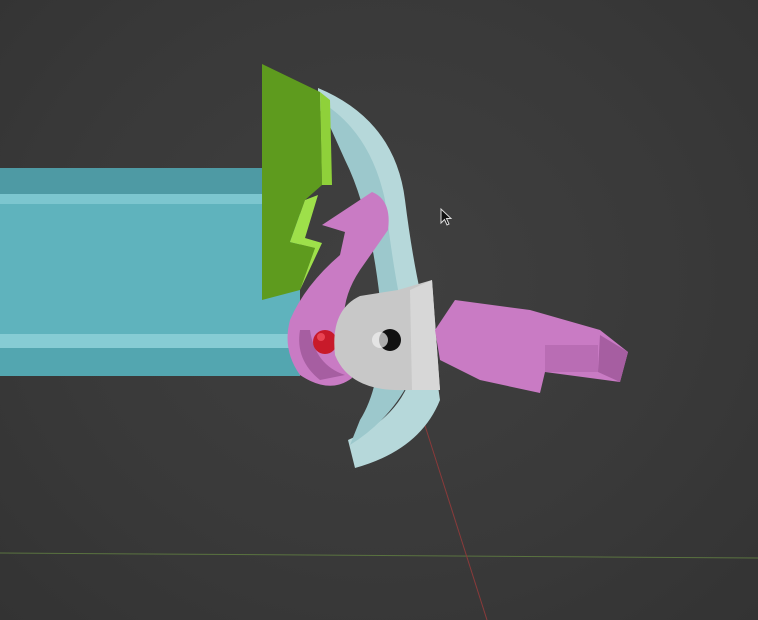 The width and height of the screenshot is (758, 620). I want to click on x-axis-line, so click(453, 514).